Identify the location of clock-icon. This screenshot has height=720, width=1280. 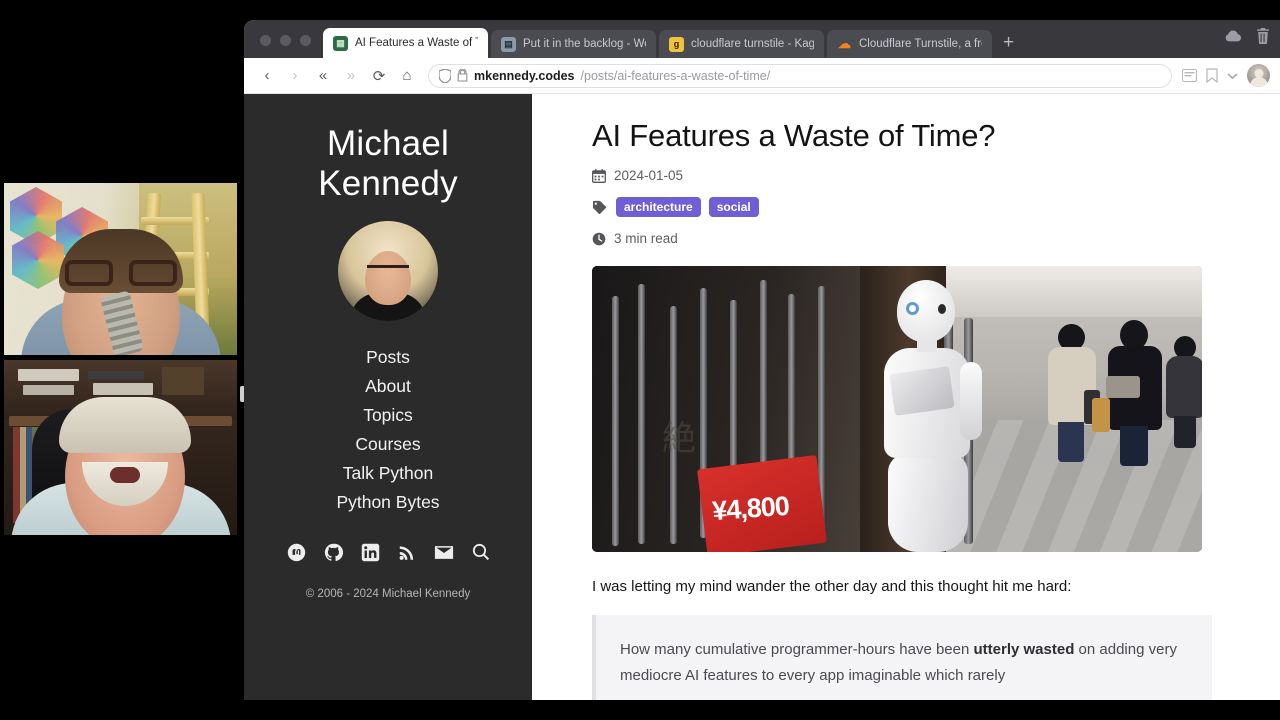
(599, 238).